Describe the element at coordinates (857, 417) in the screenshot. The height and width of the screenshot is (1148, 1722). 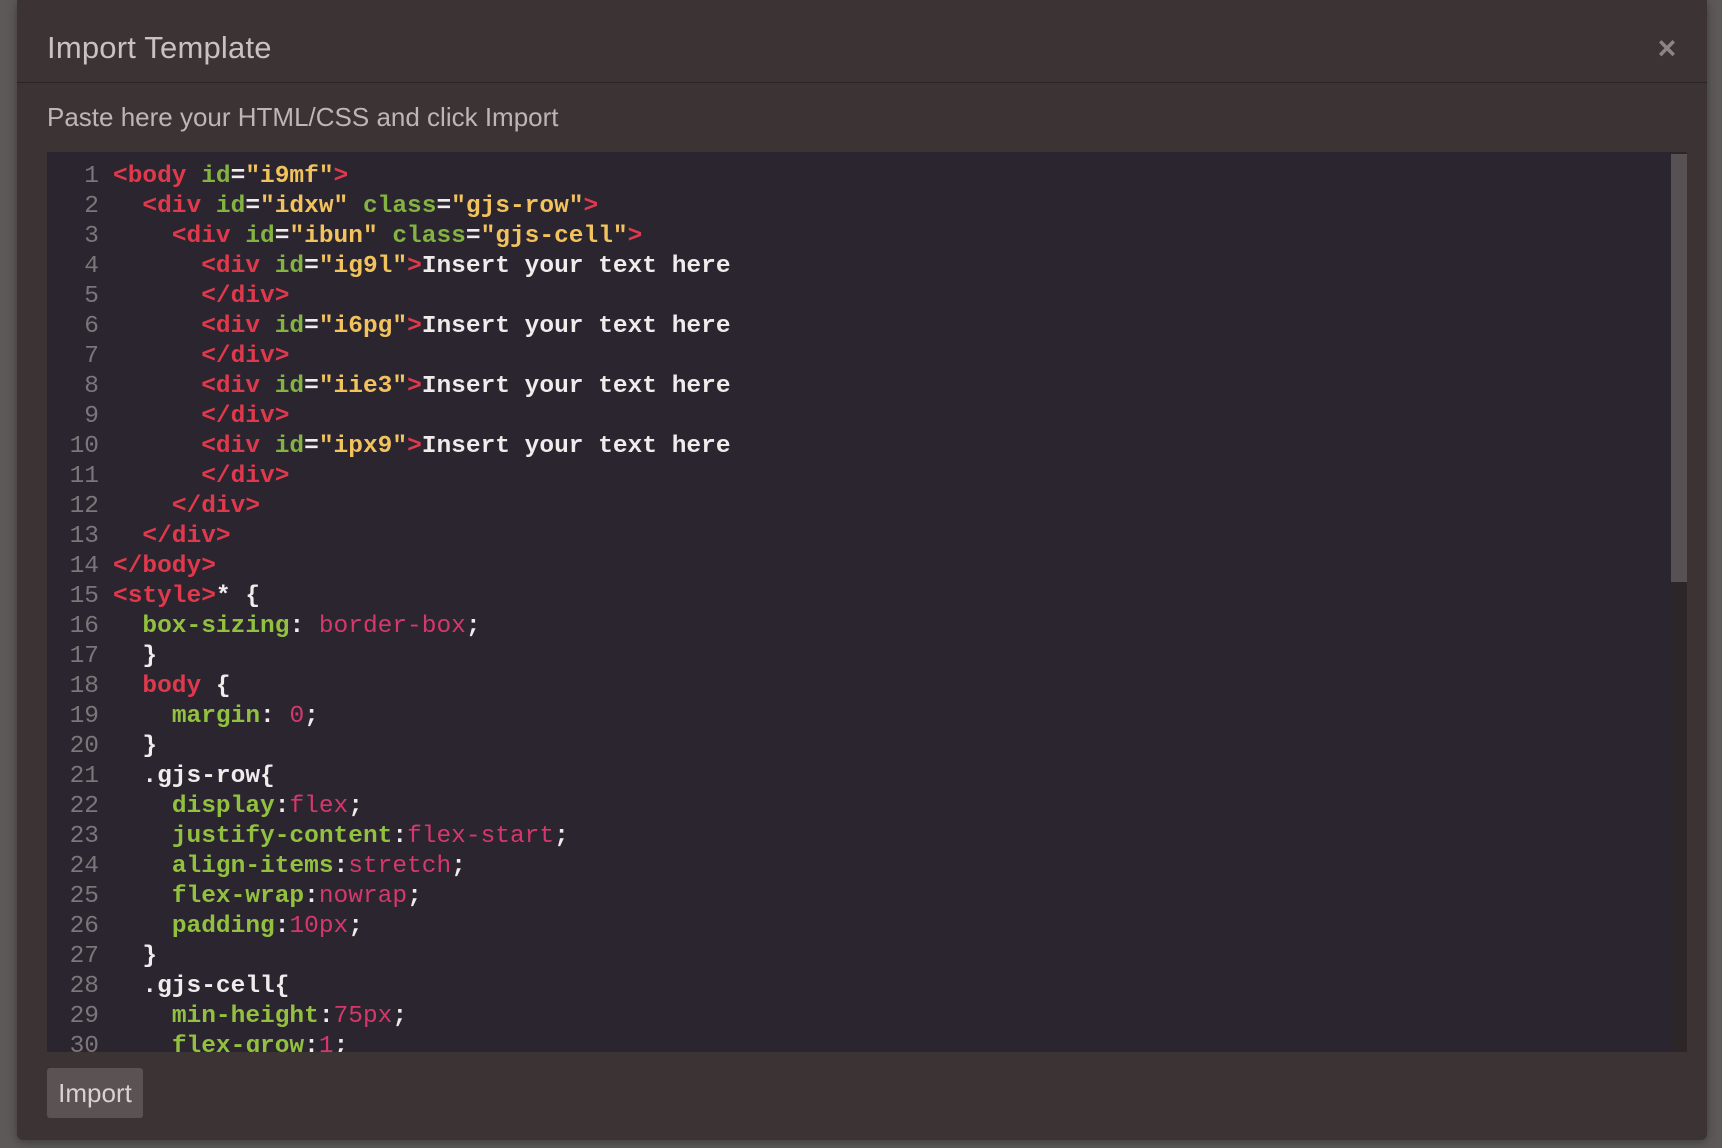
I see `code-line: 9 </div>` at that location.